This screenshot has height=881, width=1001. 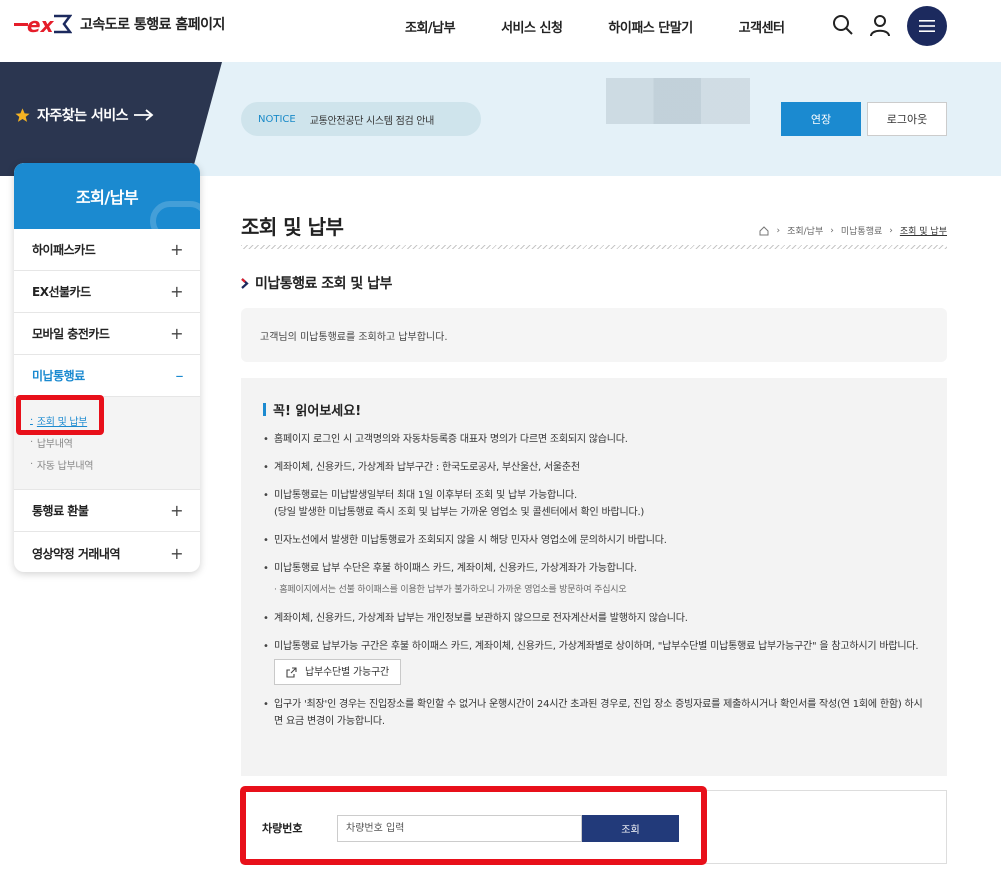 What do you see at coordinates (61, 292) in the screenshot?
I see `sidebar-item-label: EX선불카드` at bounding box center [61, 292].